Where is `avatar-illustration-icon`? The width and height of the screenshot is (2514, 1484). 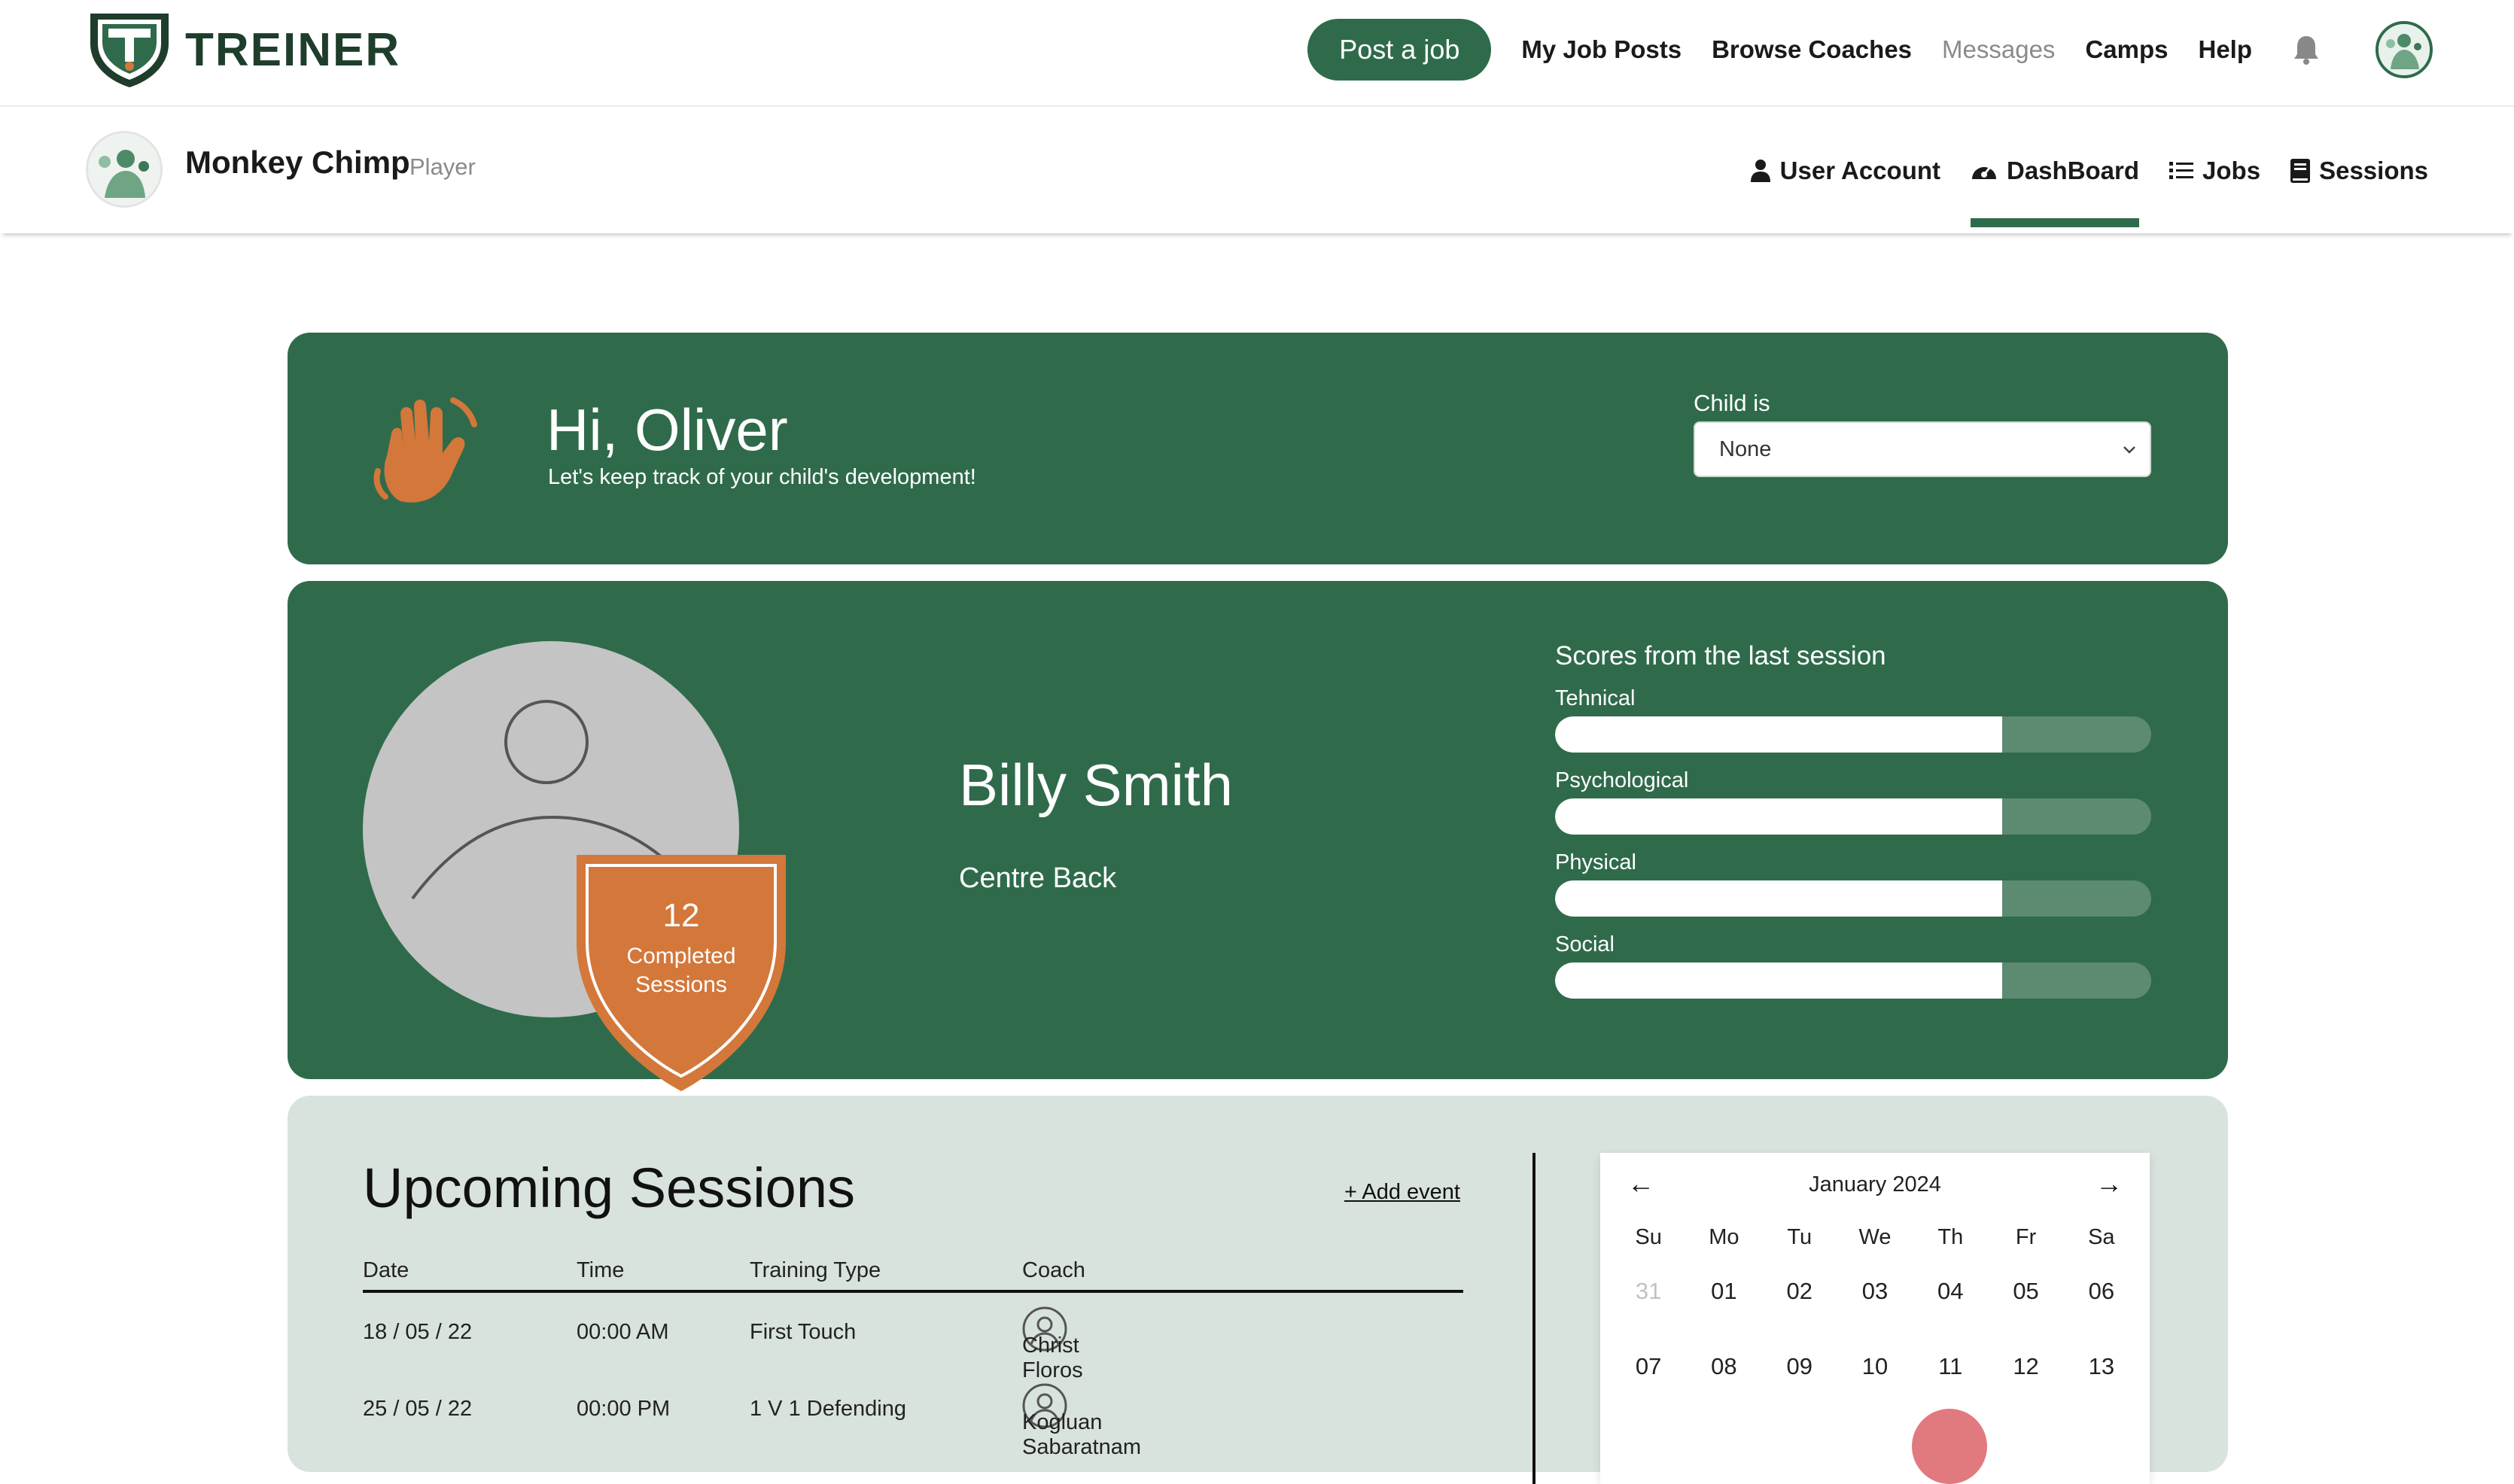 avatar-illustration-icon is located at coordinates (124, 169).